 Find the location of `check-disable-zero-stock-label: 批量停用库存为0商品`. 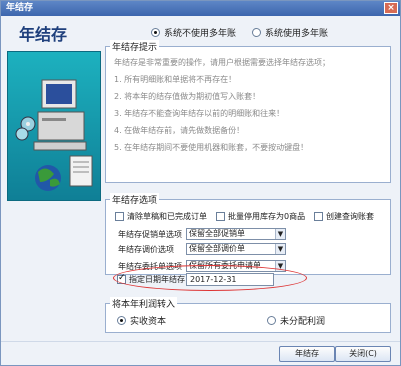

check-disable-zero-stock-label: 批量停用库存为0商品 is located at coordinates (267, 216).